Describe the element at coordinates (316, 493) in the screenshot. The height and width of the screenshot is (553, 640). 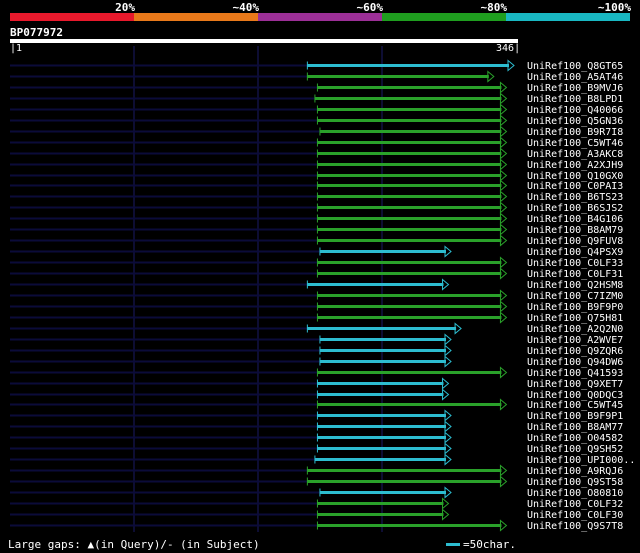
I see `hit-row: UniRef100_O80810` at that location.